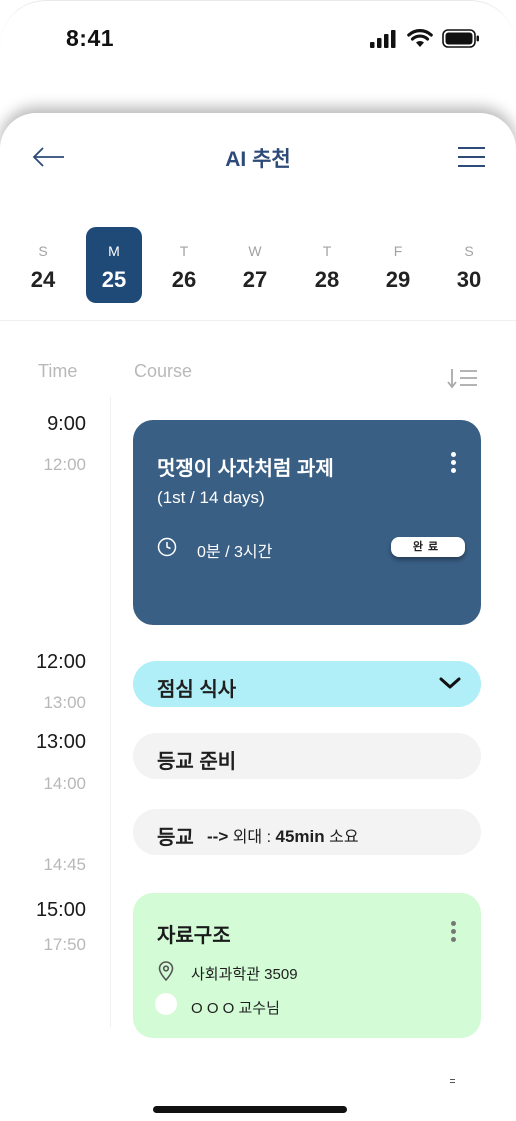 This screenshot has width=516, height=1121. What do you see at coordinates (166, 1004) in the screenshot?
I see `professor-avatar` at bounding box center [166, 1004].